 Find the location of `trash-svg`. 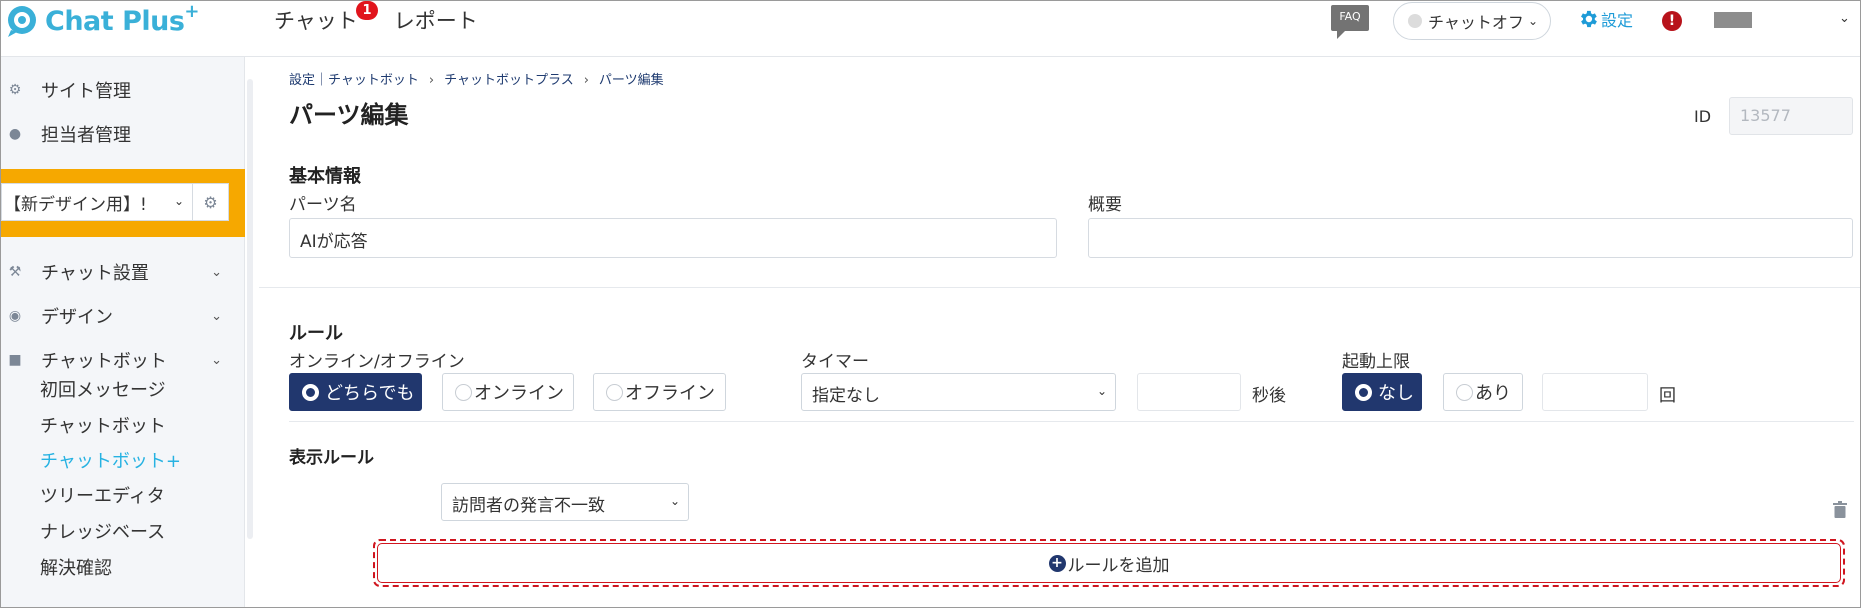

trash-svg is located at coordinates (1840, 509).